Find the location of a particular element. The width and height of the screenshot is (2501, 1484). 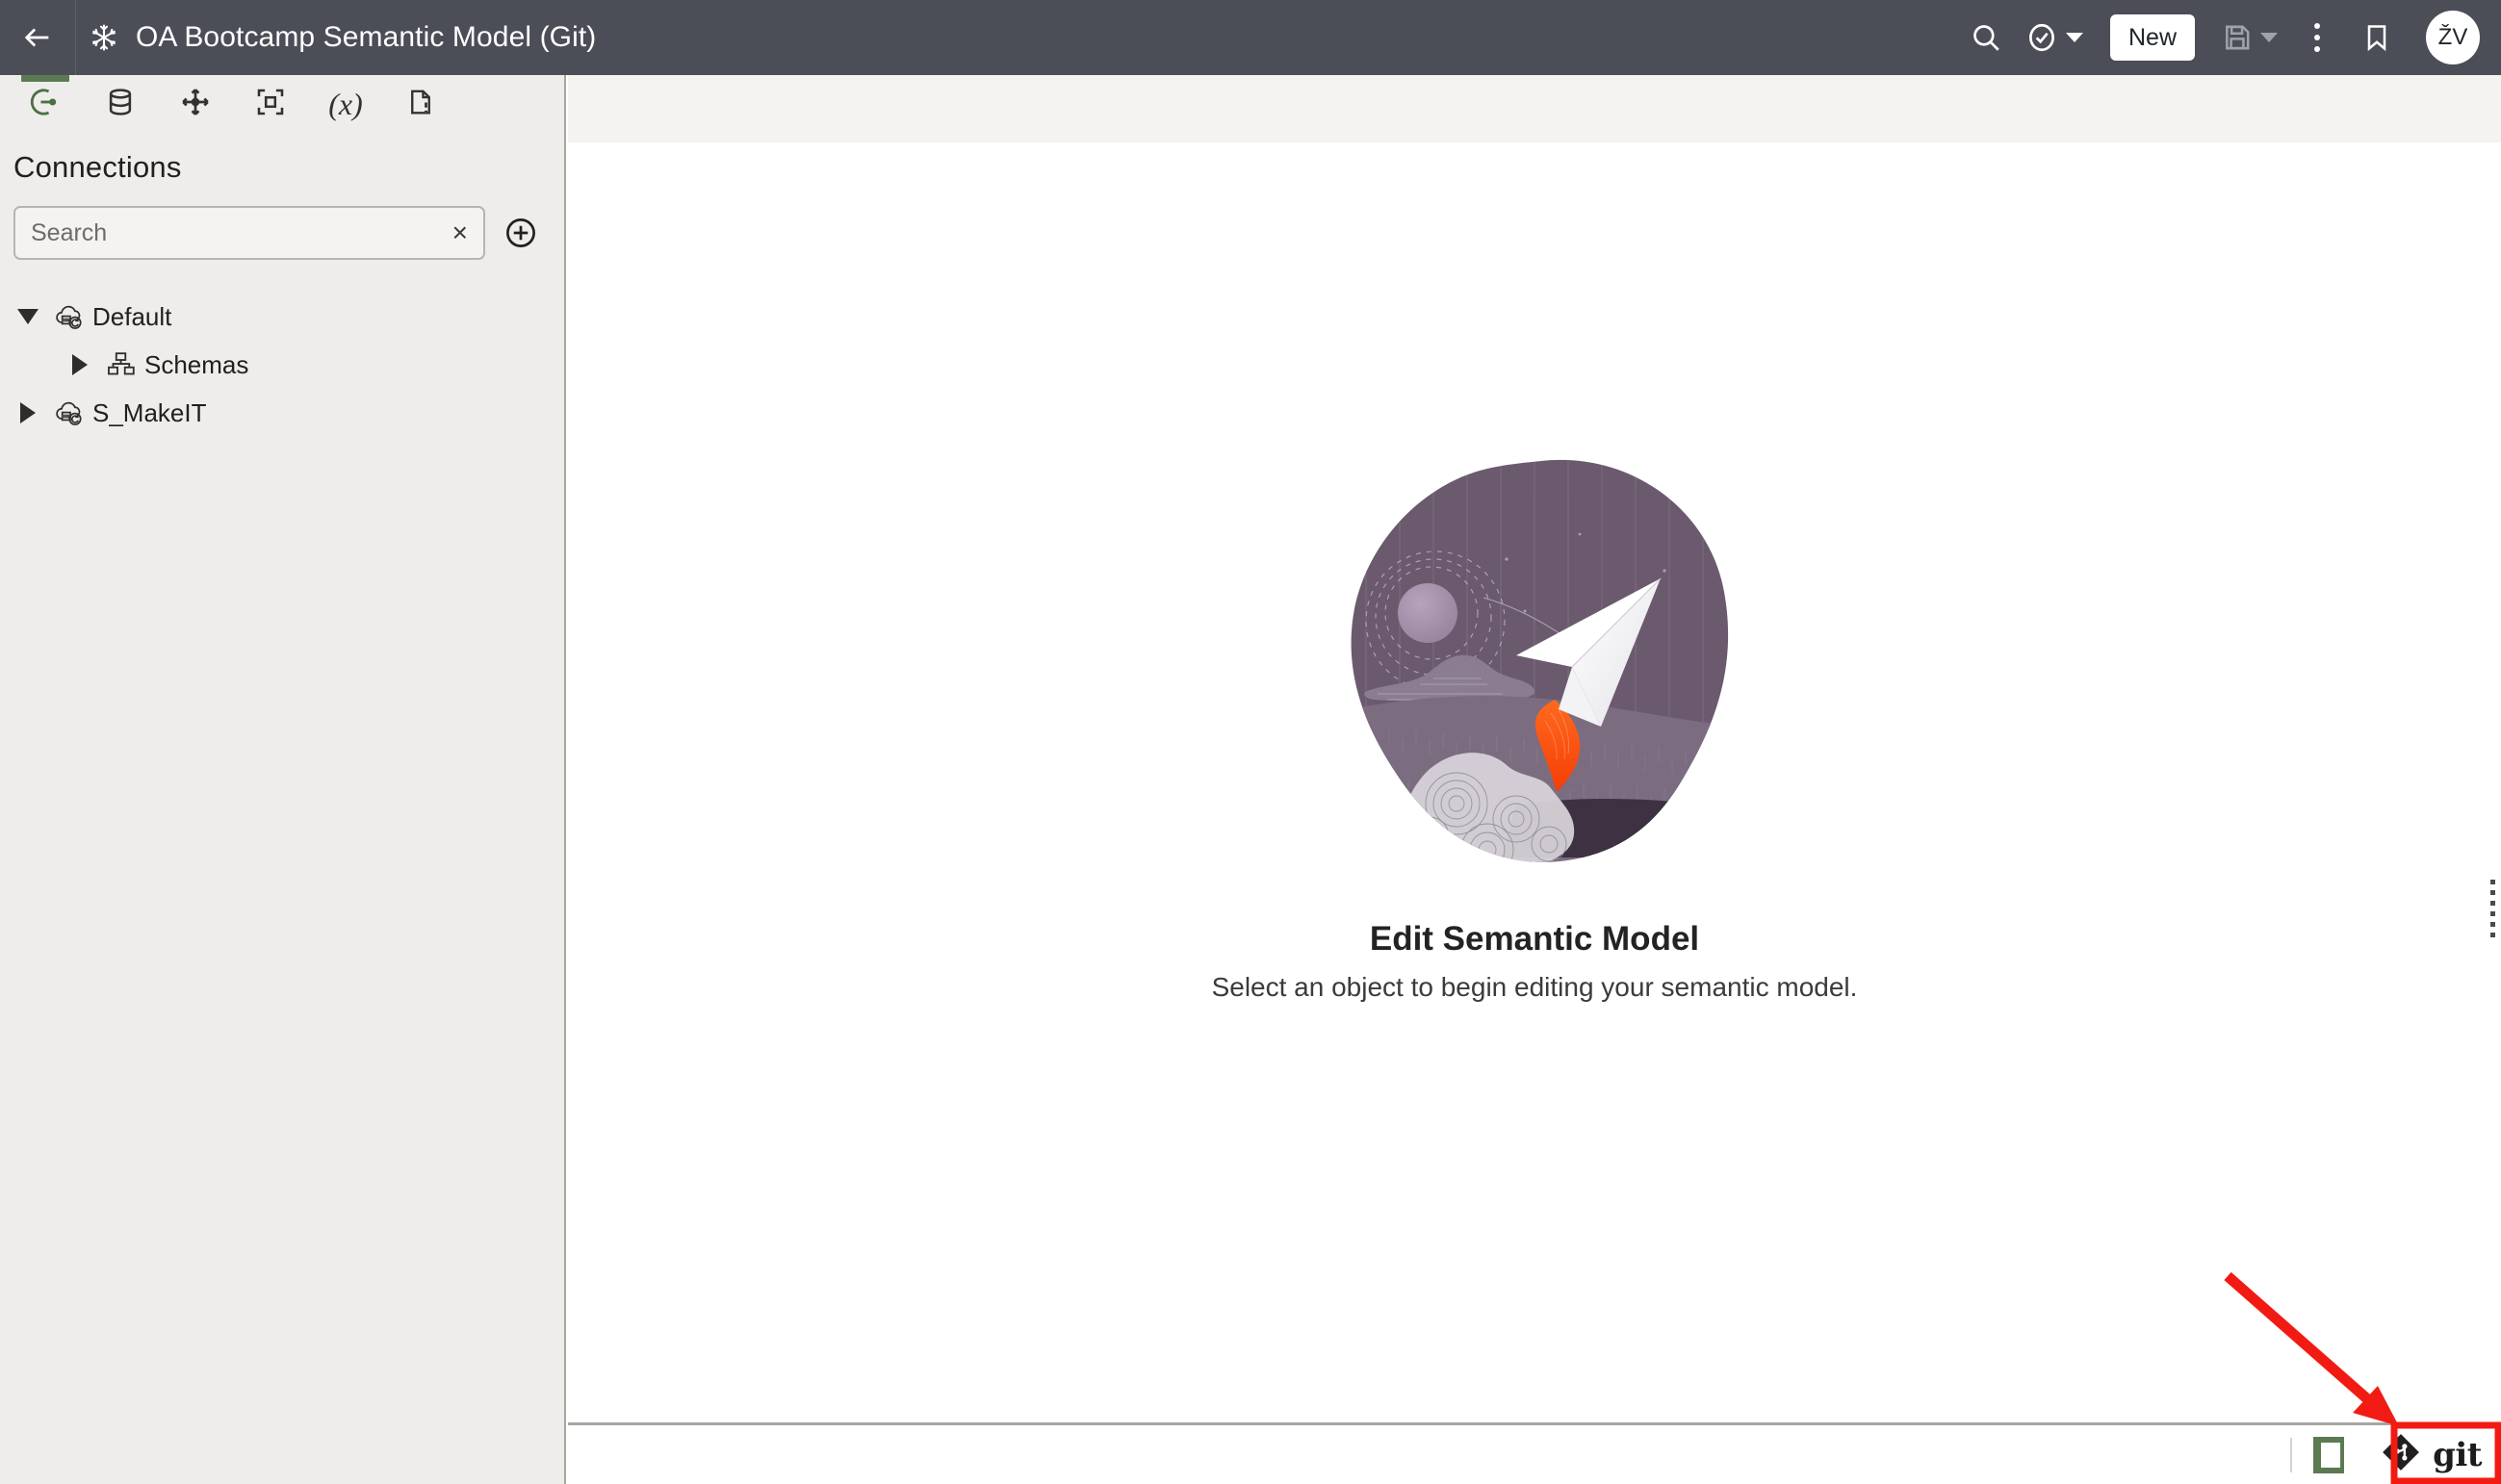

sidebar-tab-connections is located at coordinates (45, 104).